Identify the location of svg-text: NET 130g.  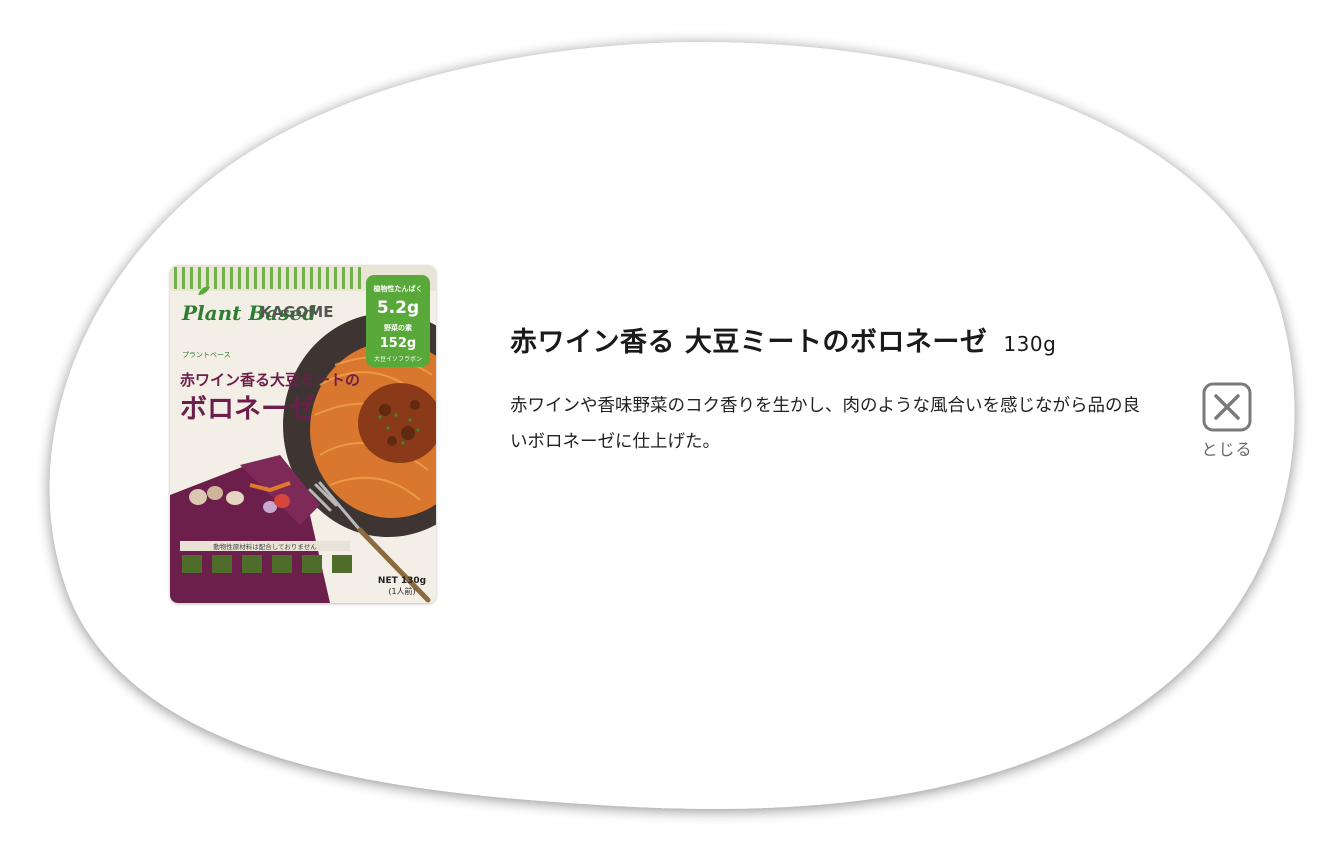
(402, 581).